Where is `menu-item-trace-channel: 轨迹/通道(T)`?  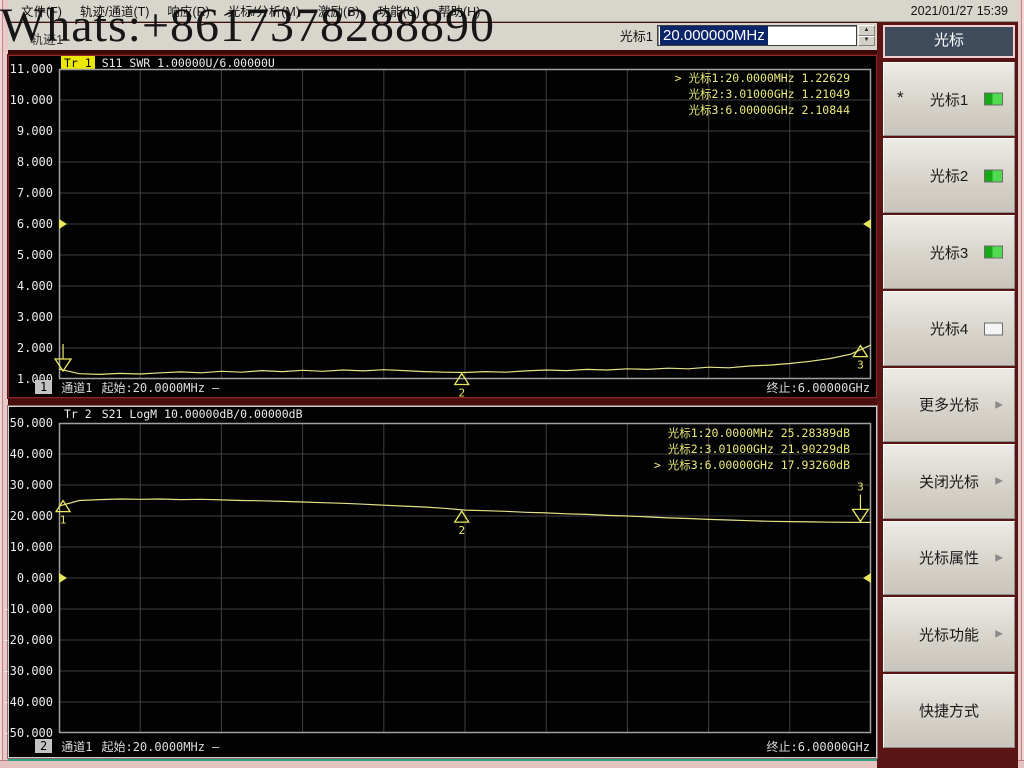
menu-item-trace-channel: 轨迹/通道(T) is located at coordinates (114, 10).